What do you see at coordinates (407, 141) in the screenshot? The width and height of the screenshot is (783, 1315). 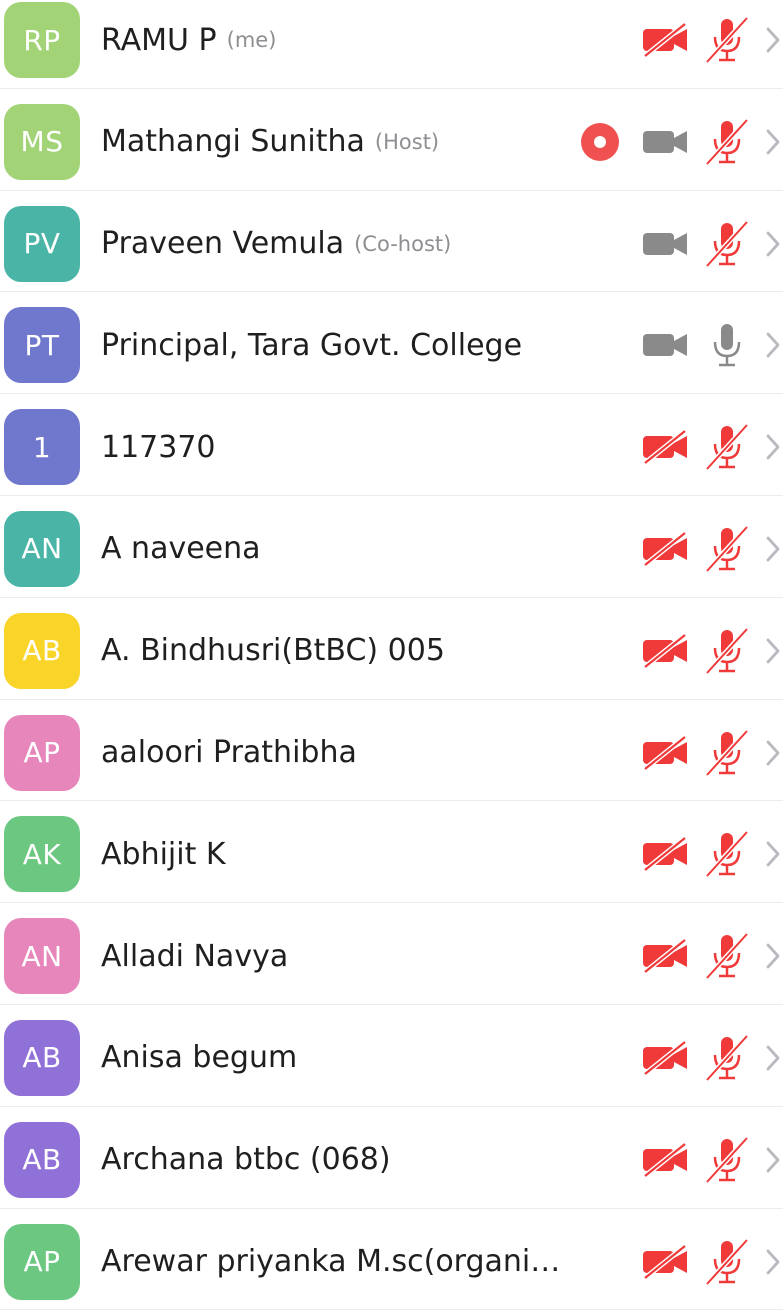 I see `participant-role-tag: (Host)` at bounding box center [407, 141].